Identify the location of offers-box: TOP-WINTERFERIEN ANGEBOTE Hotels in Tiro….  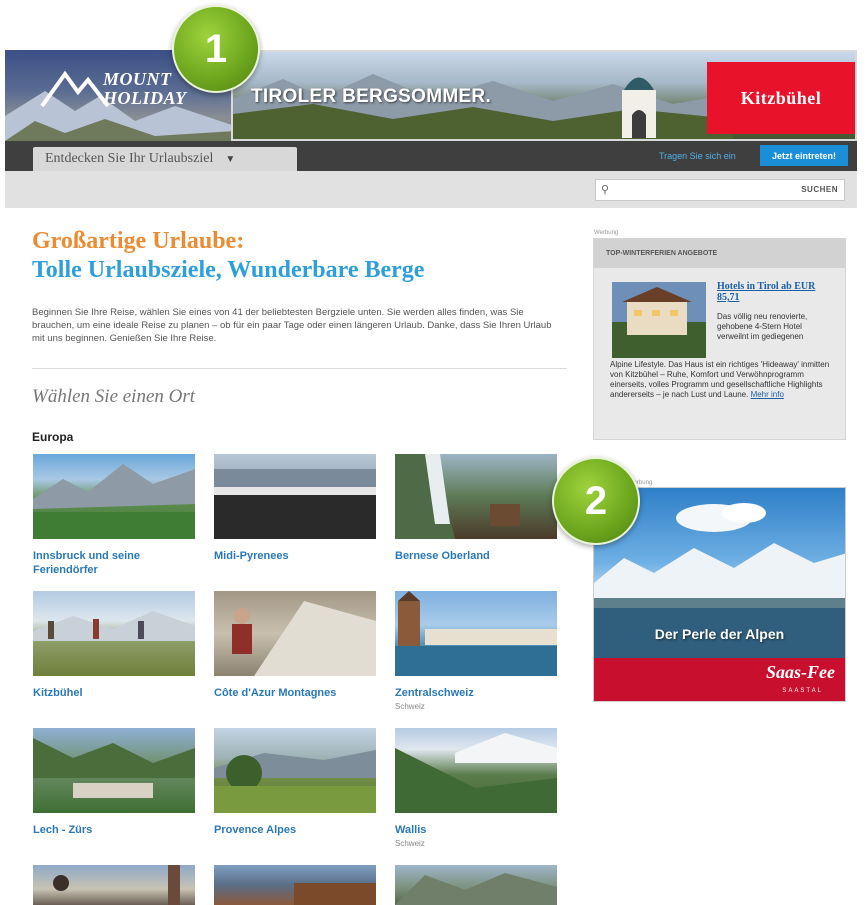
(719, 339).